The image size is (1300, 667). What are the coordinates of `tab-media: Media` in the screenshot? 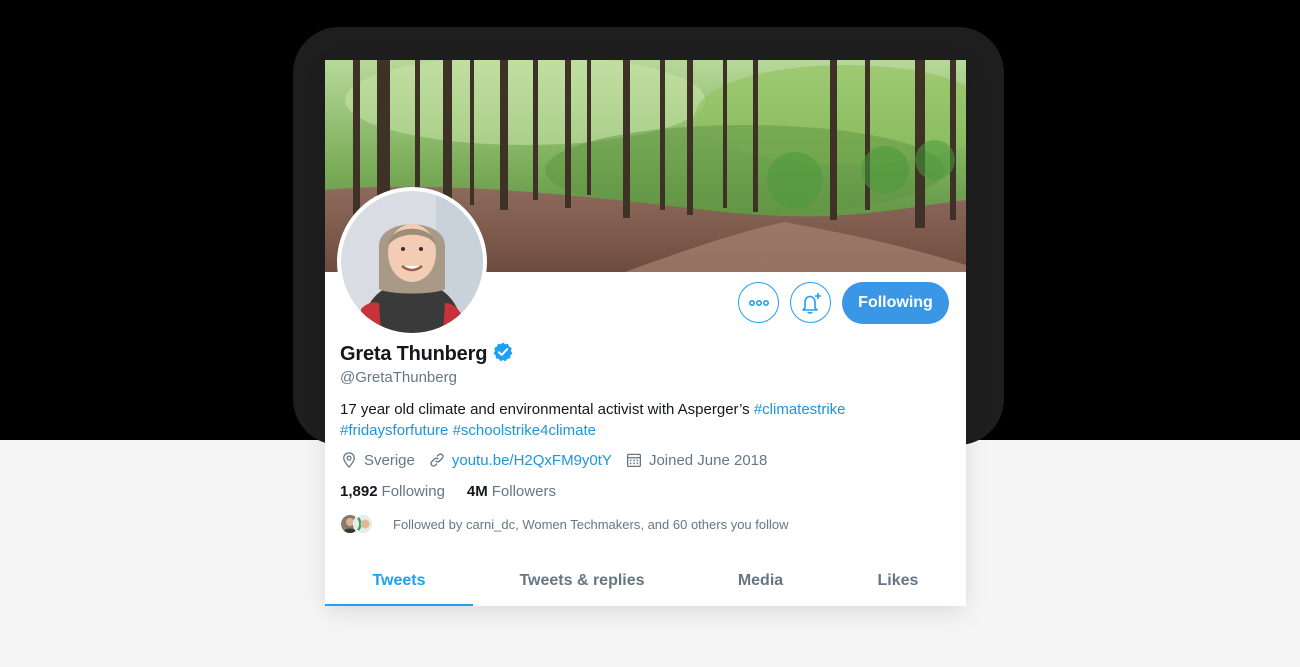 It's located at (760, 581).